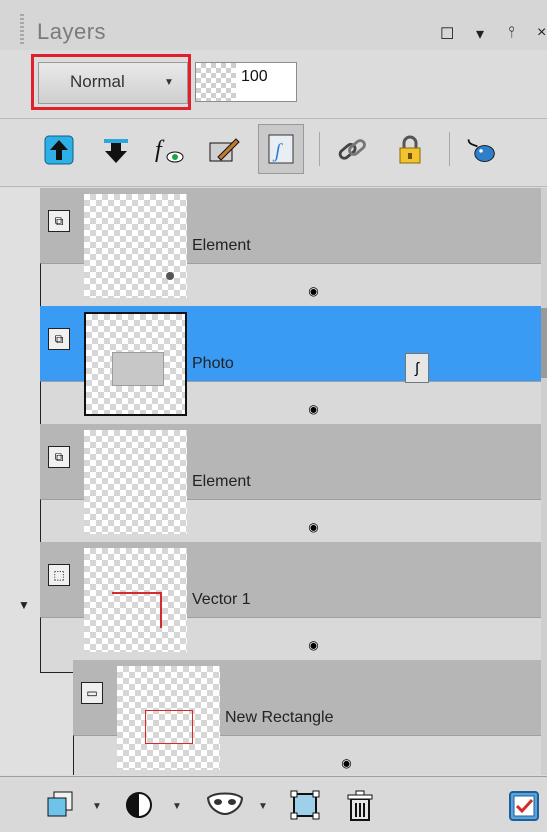 The width and height of the screenshot is (547, 832). I want to click on adjustment-layer-icon, so click(139, 808).